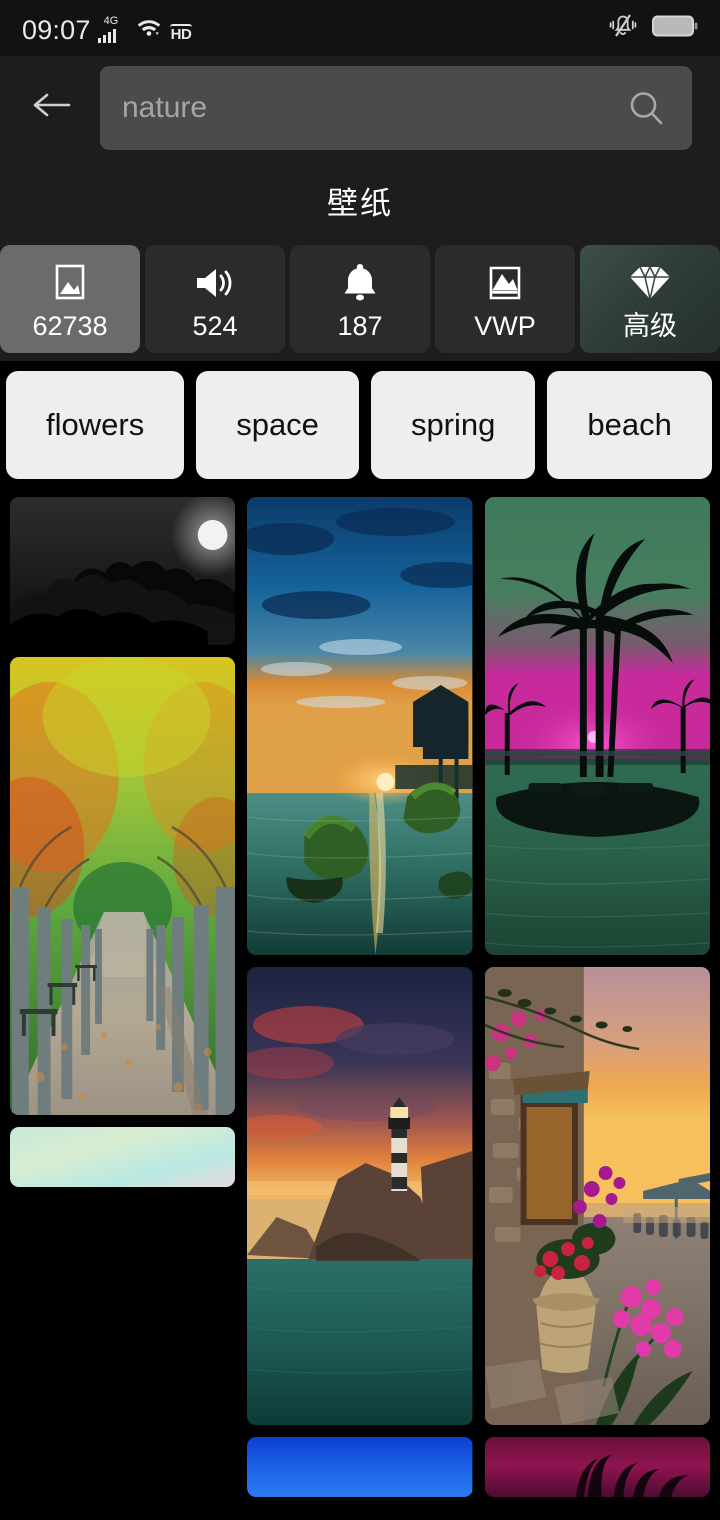  Describe the element at coordinates (123, 571) in the screenshot. I see `wallpaper-tile-moon-clouds-night` at that location.